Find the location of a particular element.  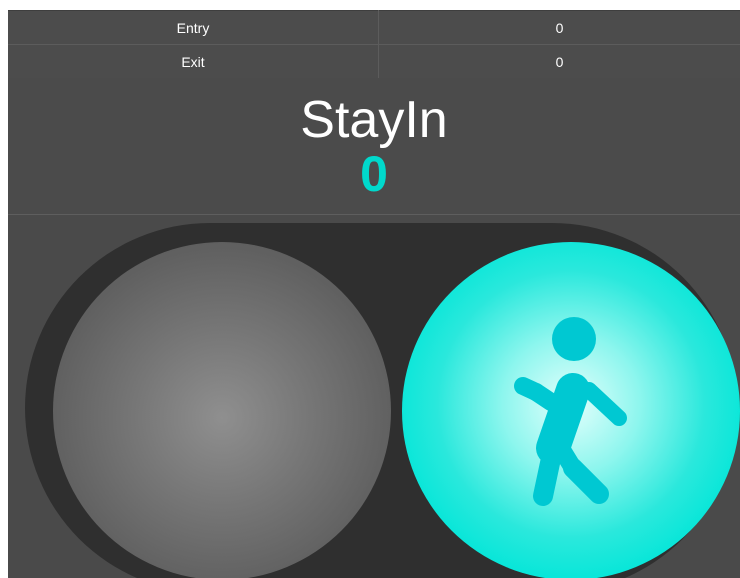

exit-row: Exit 0 is located at coordinates (374, 61).